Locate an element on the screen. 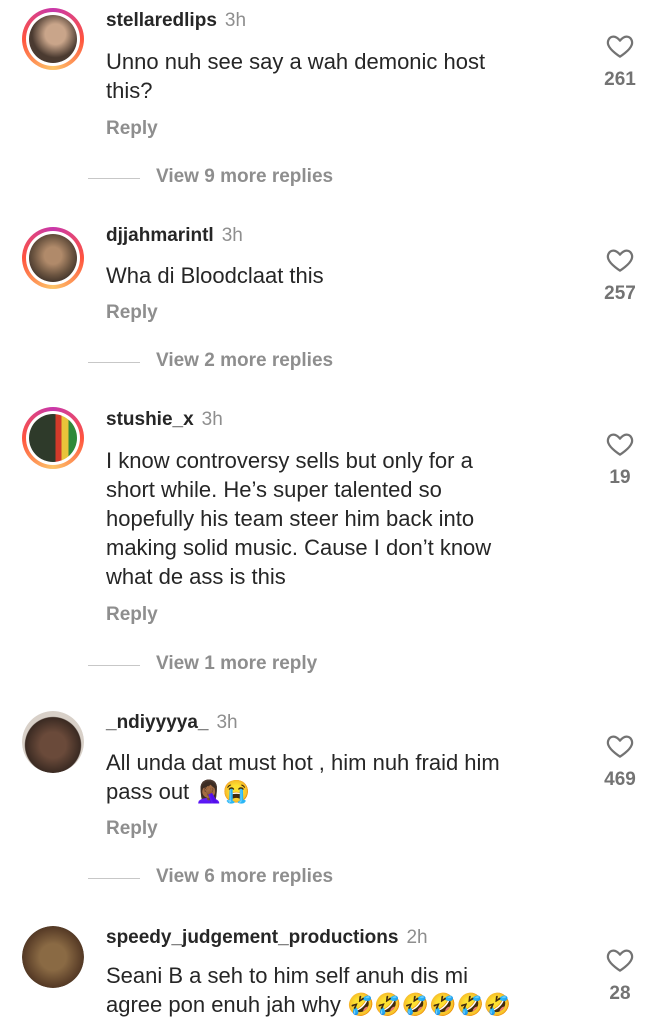 The width and height of the screenshot is (664, 1024). like-count: 257 is located at coordinates (620, 293).